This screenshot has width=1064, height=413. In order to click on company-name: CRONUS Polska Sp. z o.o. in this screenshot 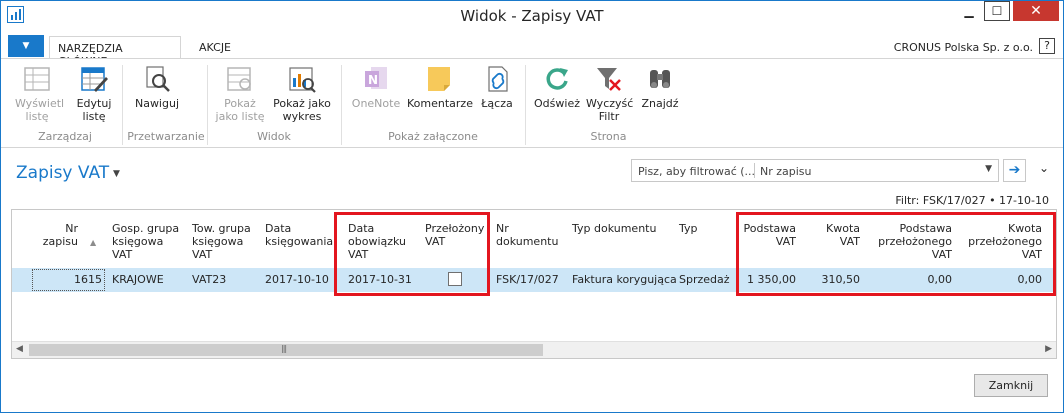, I will do `click(963, 47)`.